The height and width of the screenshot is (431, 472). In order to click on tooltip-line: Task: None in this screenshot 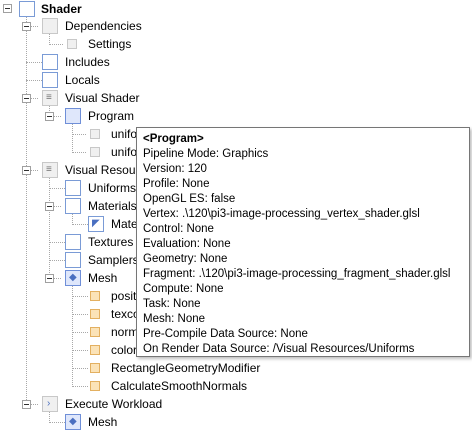, I will do `click(172, 304)`.